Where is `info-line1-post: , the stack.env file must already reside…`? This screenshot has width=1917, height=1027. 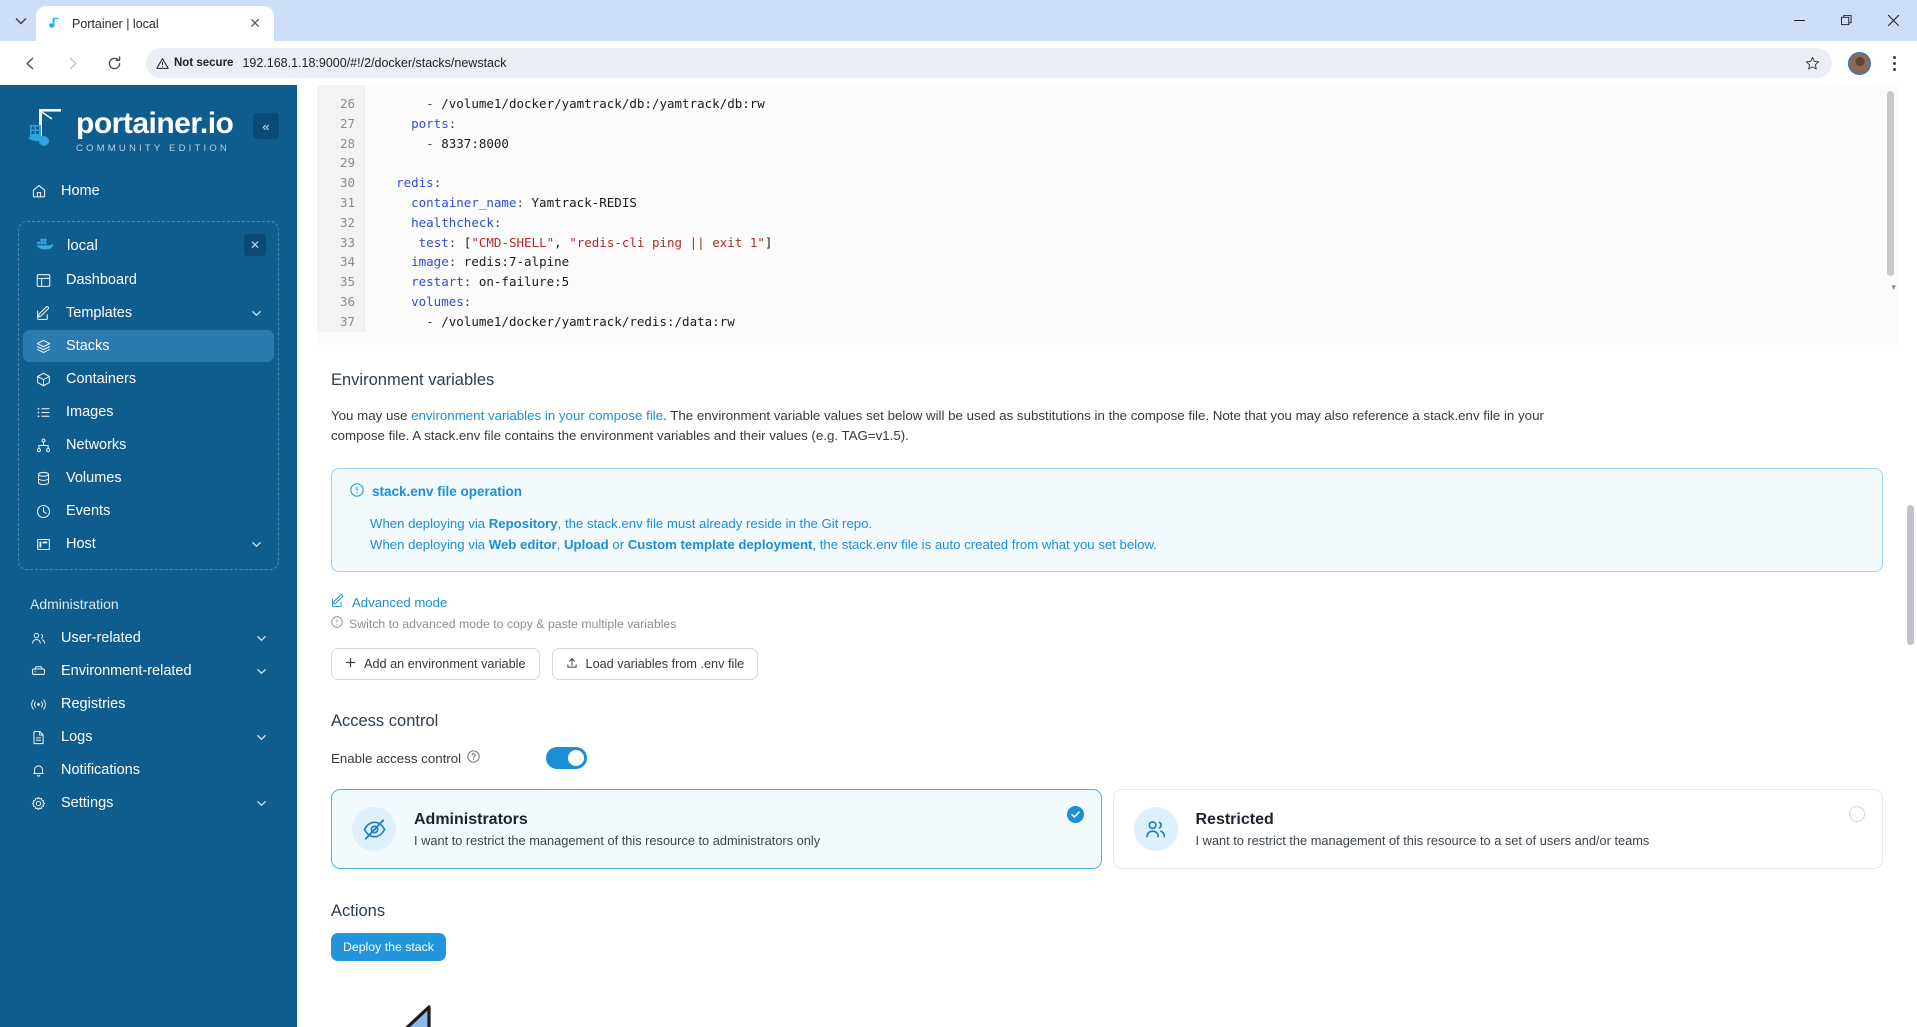
info-line1-post: , the stack.env file must already reside… is located at coordinates (715, 523).